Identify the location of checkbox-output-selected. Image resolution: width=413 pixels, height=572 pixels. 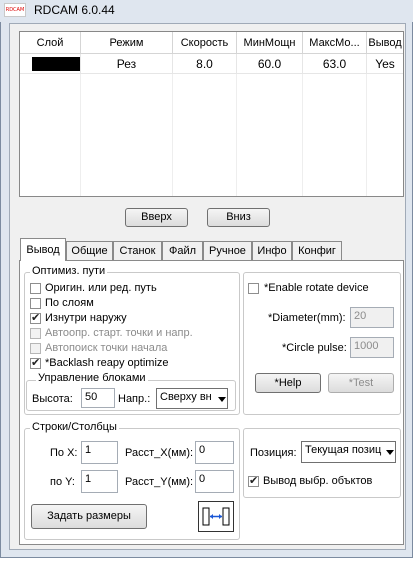
(253, 480).